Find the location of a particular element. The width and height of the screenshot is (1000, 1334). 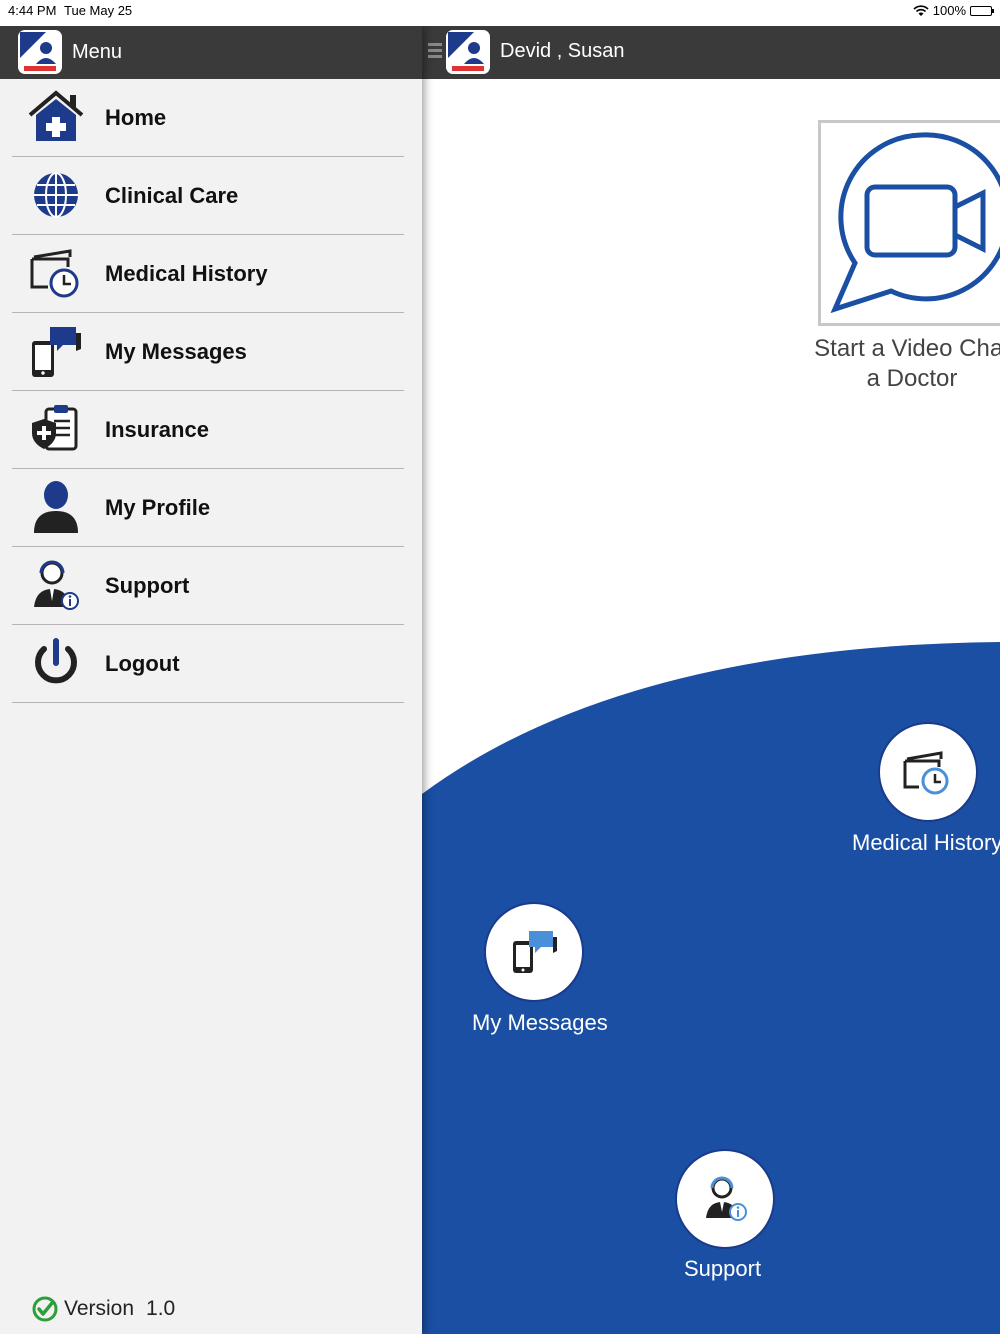

menu-label-clinical-care: Clinical Care is located at coordinates (172, 195).